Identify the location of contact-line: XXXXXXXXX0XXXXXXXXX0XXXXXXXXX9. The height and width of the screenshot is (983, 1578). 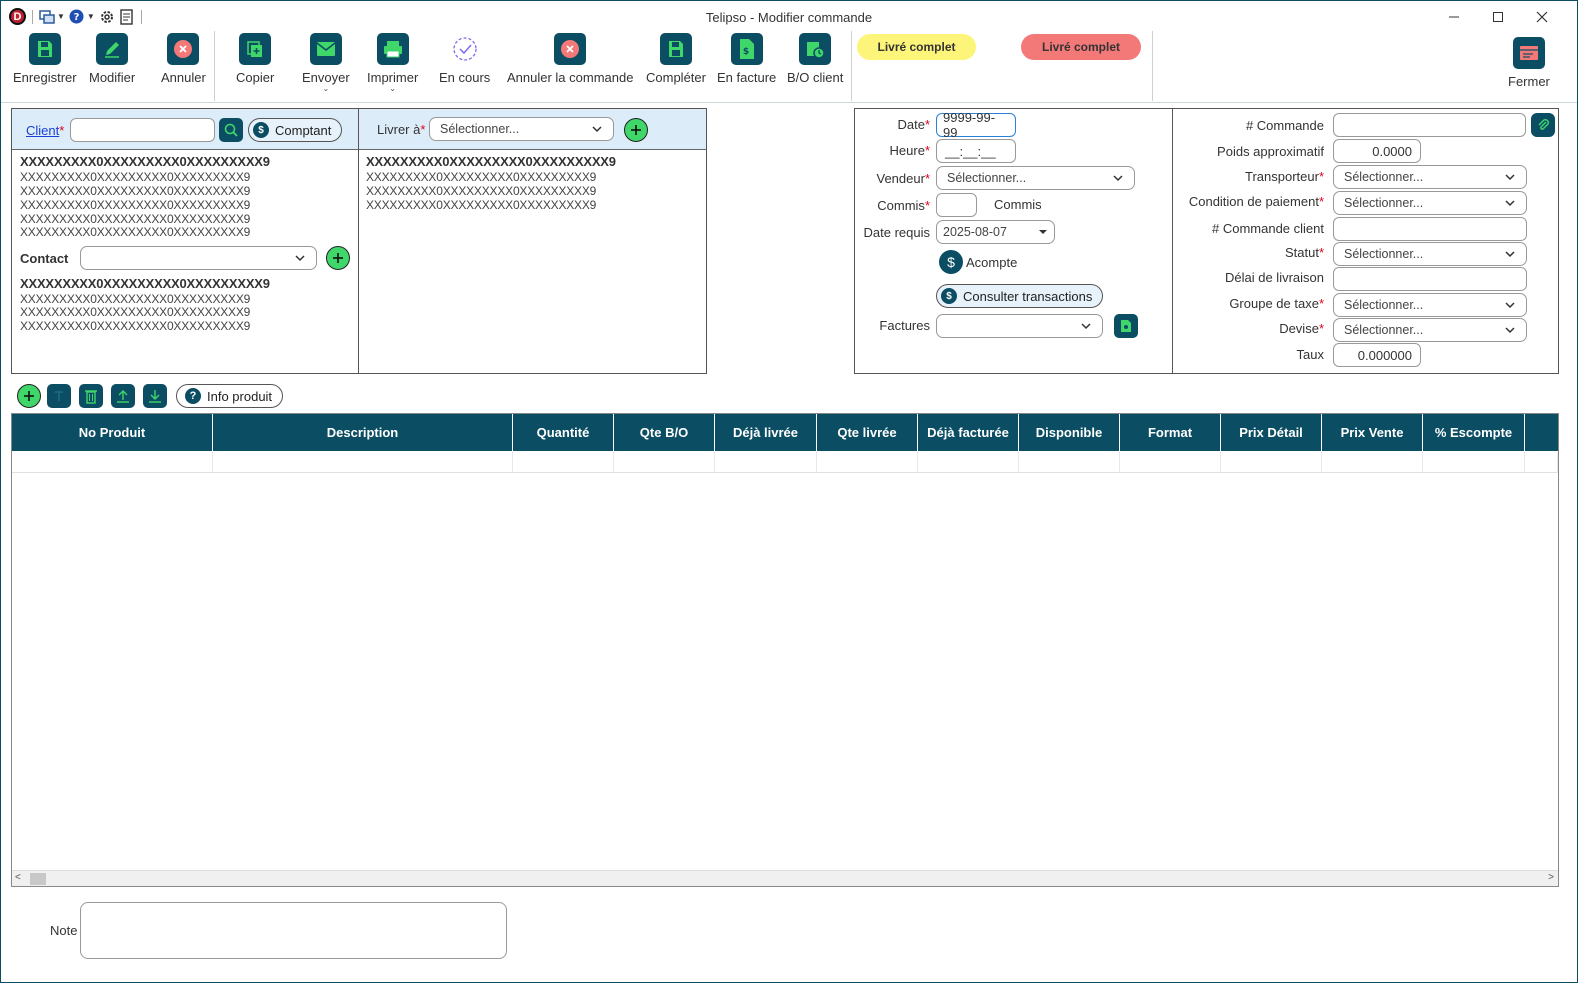
(135, 299).